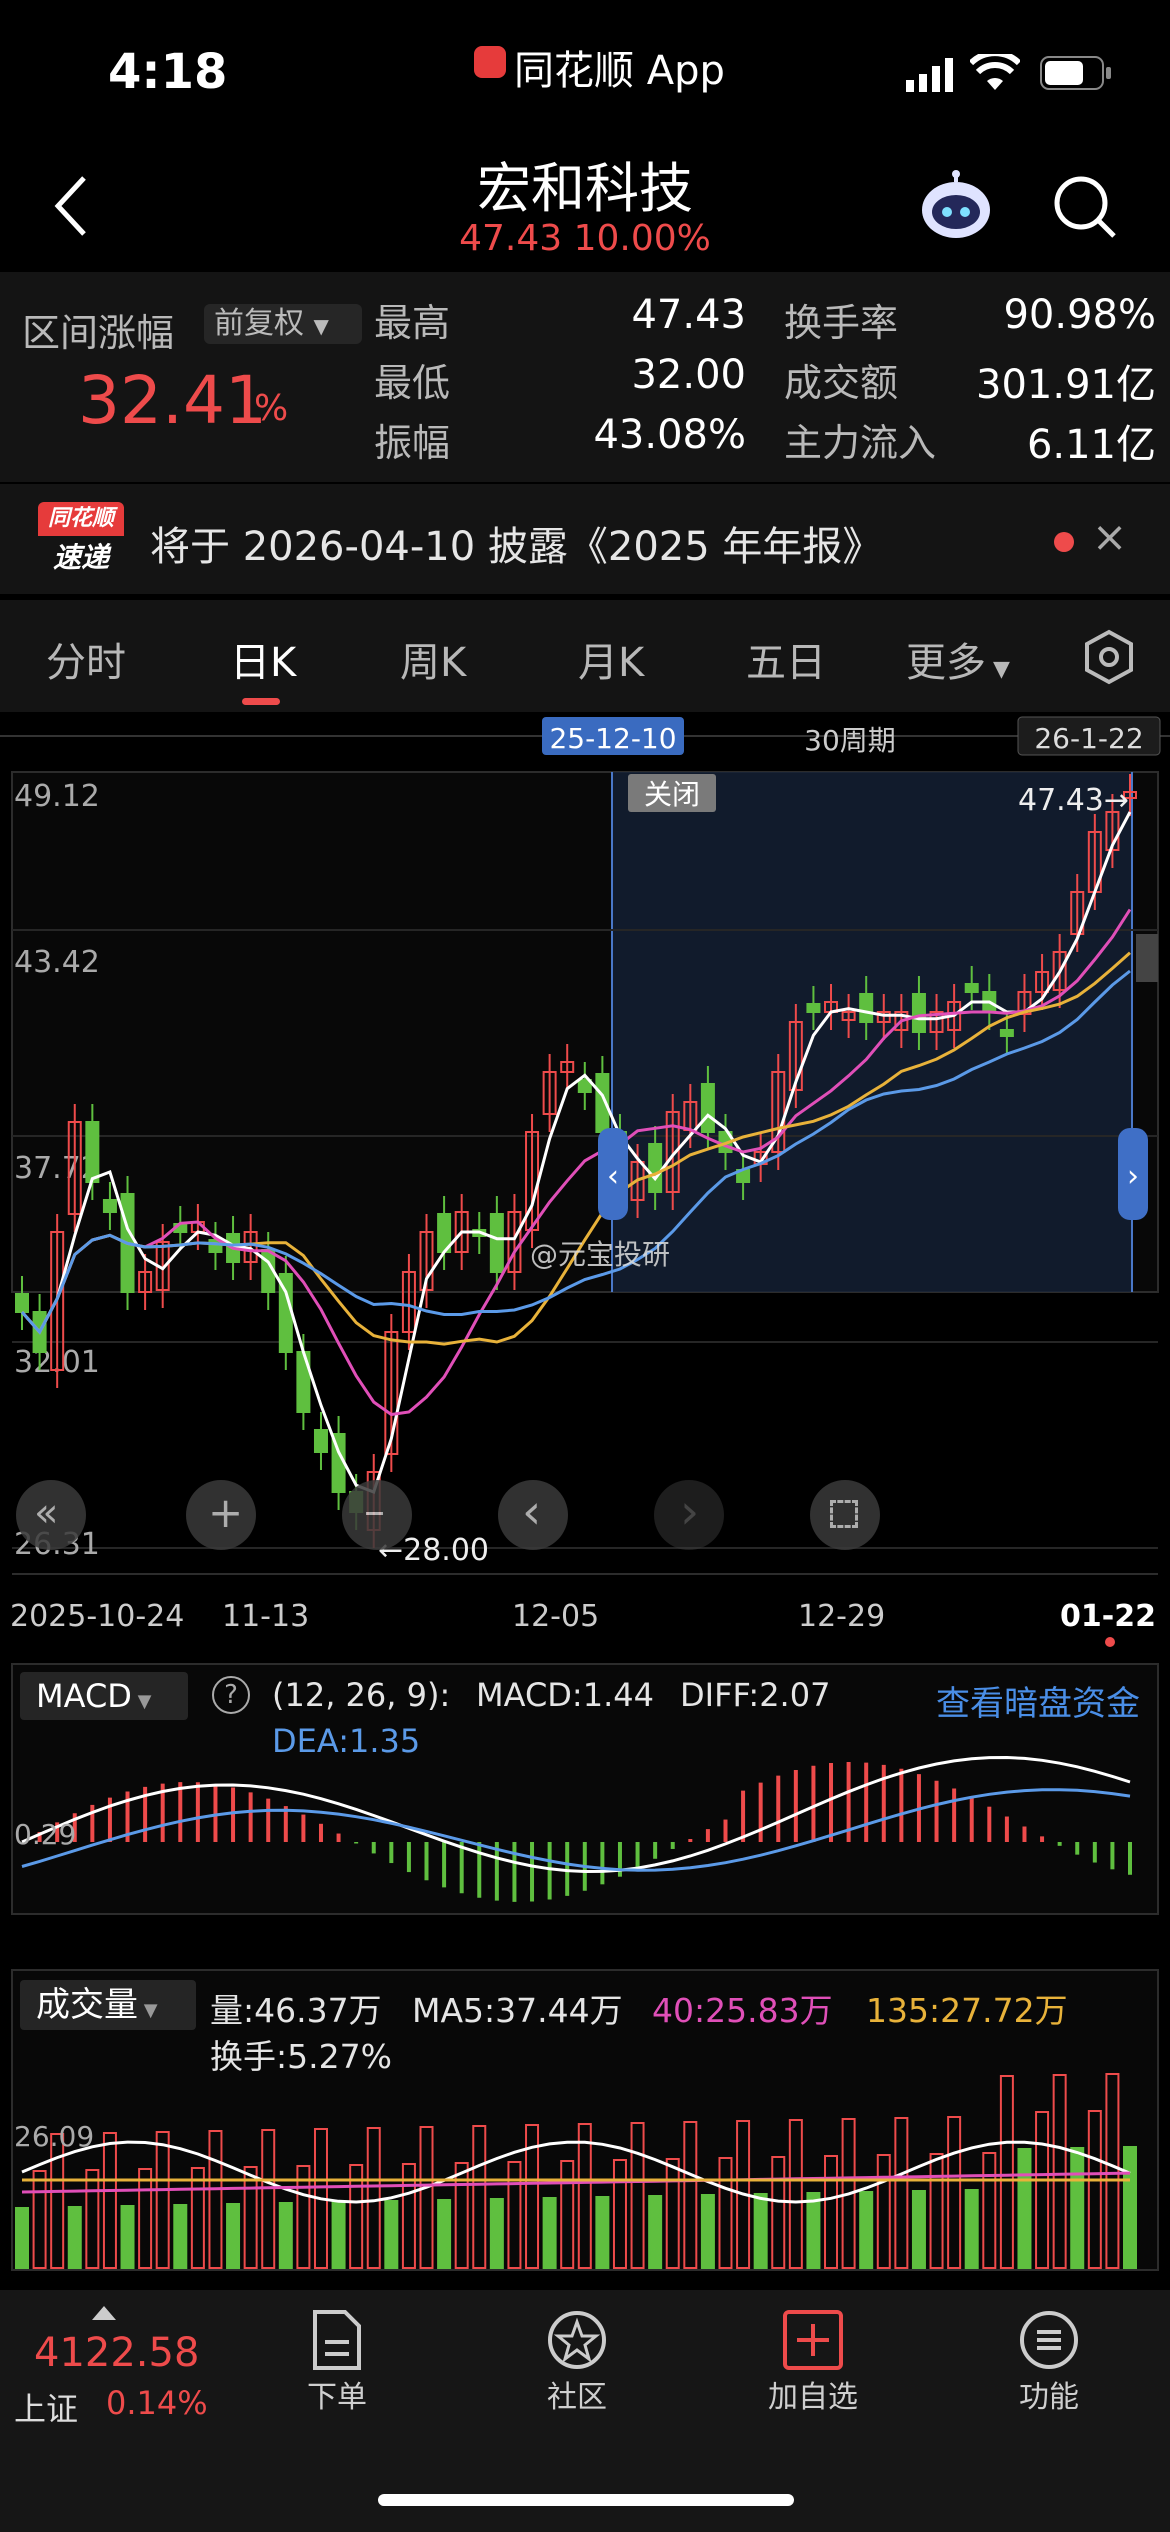 The height and width of the screenshot is (2532, 1170). I want to click on y-label-1: 43.42, so click(57, 962).